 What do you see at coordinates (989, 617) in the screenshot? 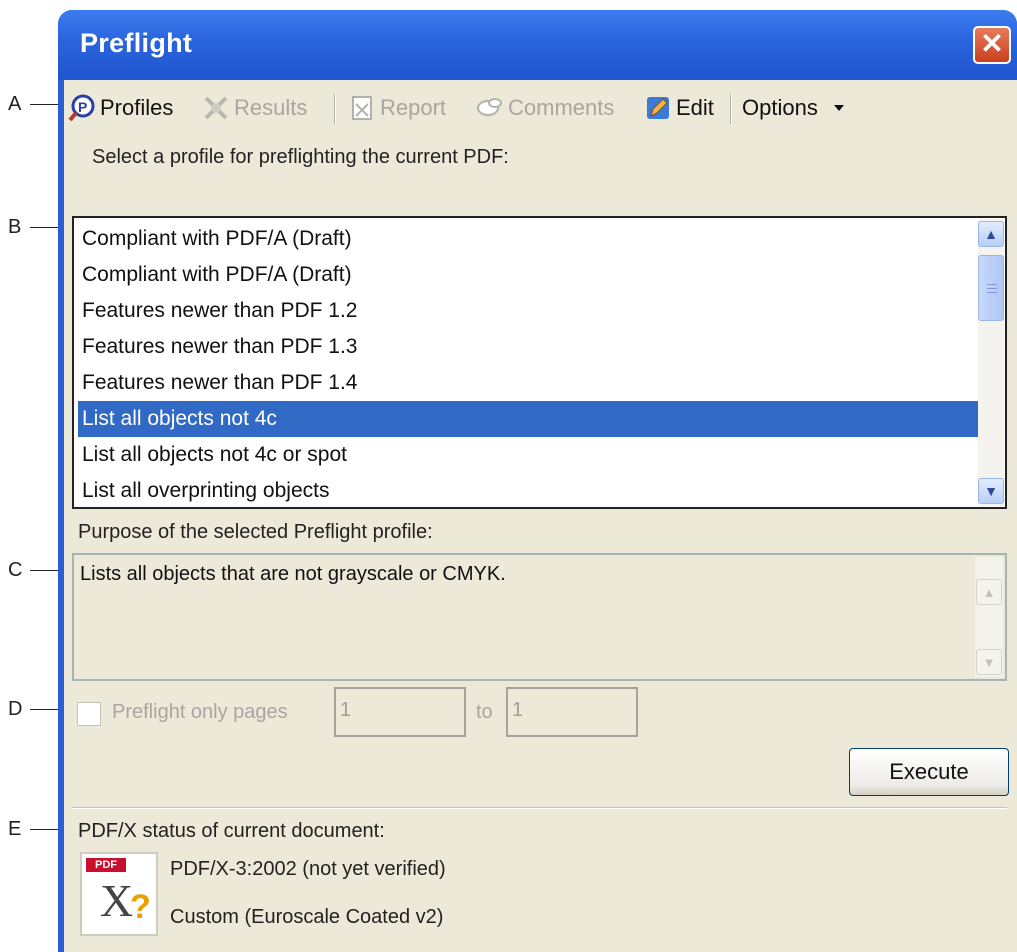
I see `description-scrollbar: ▲ ▼` at bounding box center [989, 617].